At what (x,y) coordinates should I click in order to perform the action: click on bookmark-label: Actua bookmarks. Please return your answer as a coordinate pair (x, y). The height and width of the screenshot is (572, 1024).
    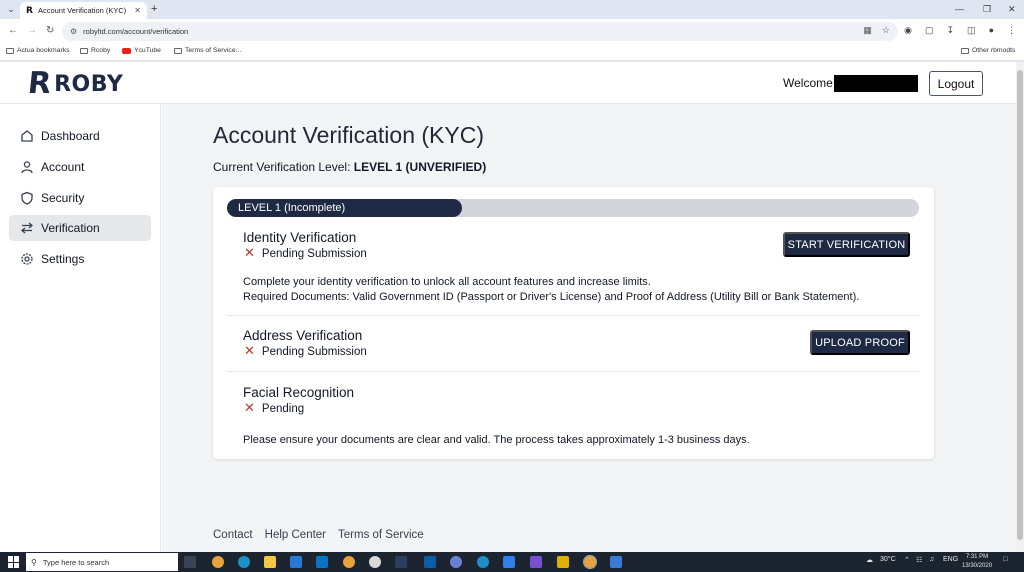
    Looking at the image, I should click on (43, 50).